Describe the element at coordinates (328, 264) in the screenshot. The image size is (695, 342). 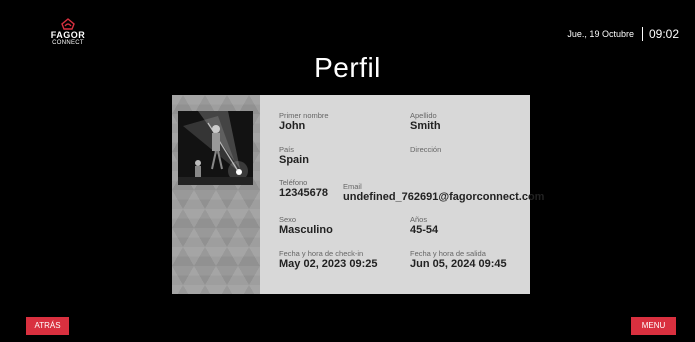
I see `checkin-value: May 02, 2023 09:25` at that location.